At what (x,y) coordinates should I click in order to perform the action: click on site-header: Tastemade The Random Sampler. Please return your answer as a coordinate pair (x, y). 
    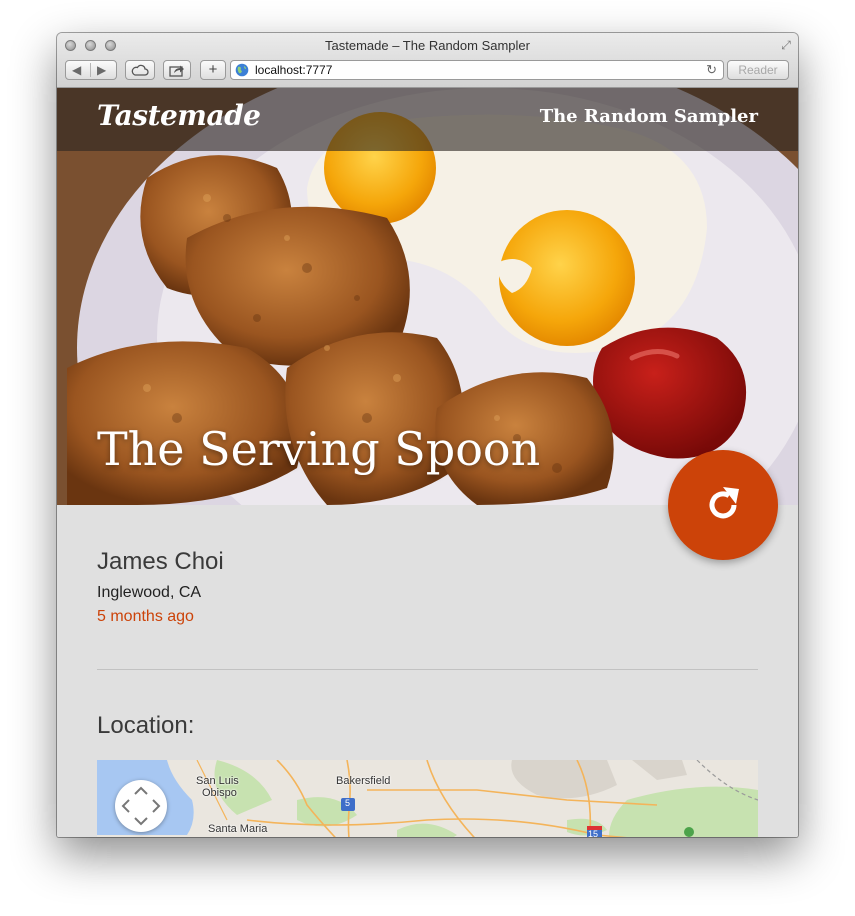
    Looking at the image, I should click on (427, 119).